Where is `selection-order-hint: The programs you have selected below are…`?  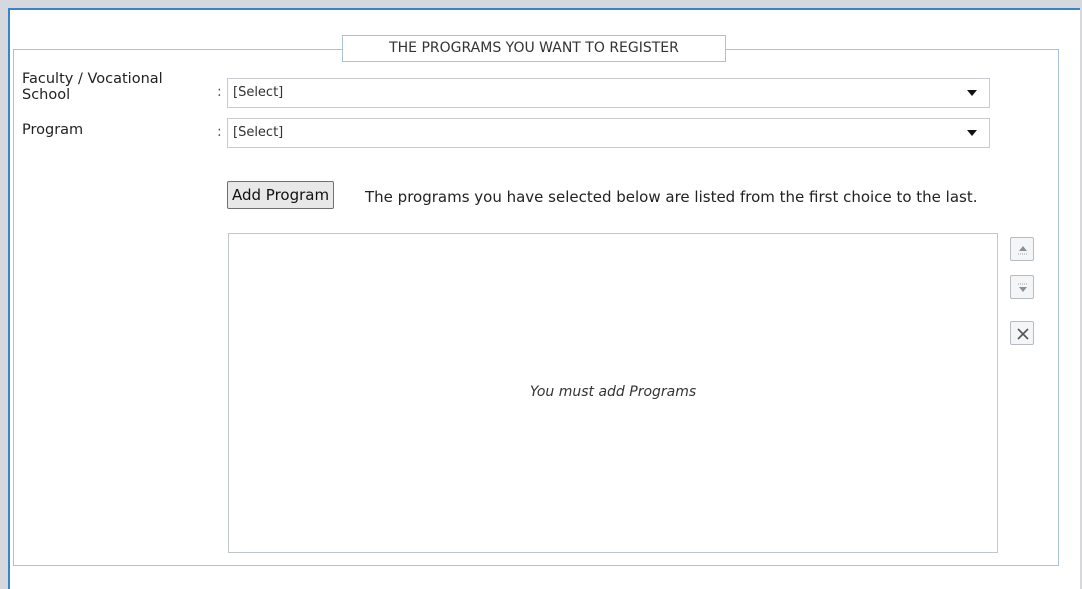
selection-order-hint: The programs you have selected below are… is located at coordinates (671, 197).